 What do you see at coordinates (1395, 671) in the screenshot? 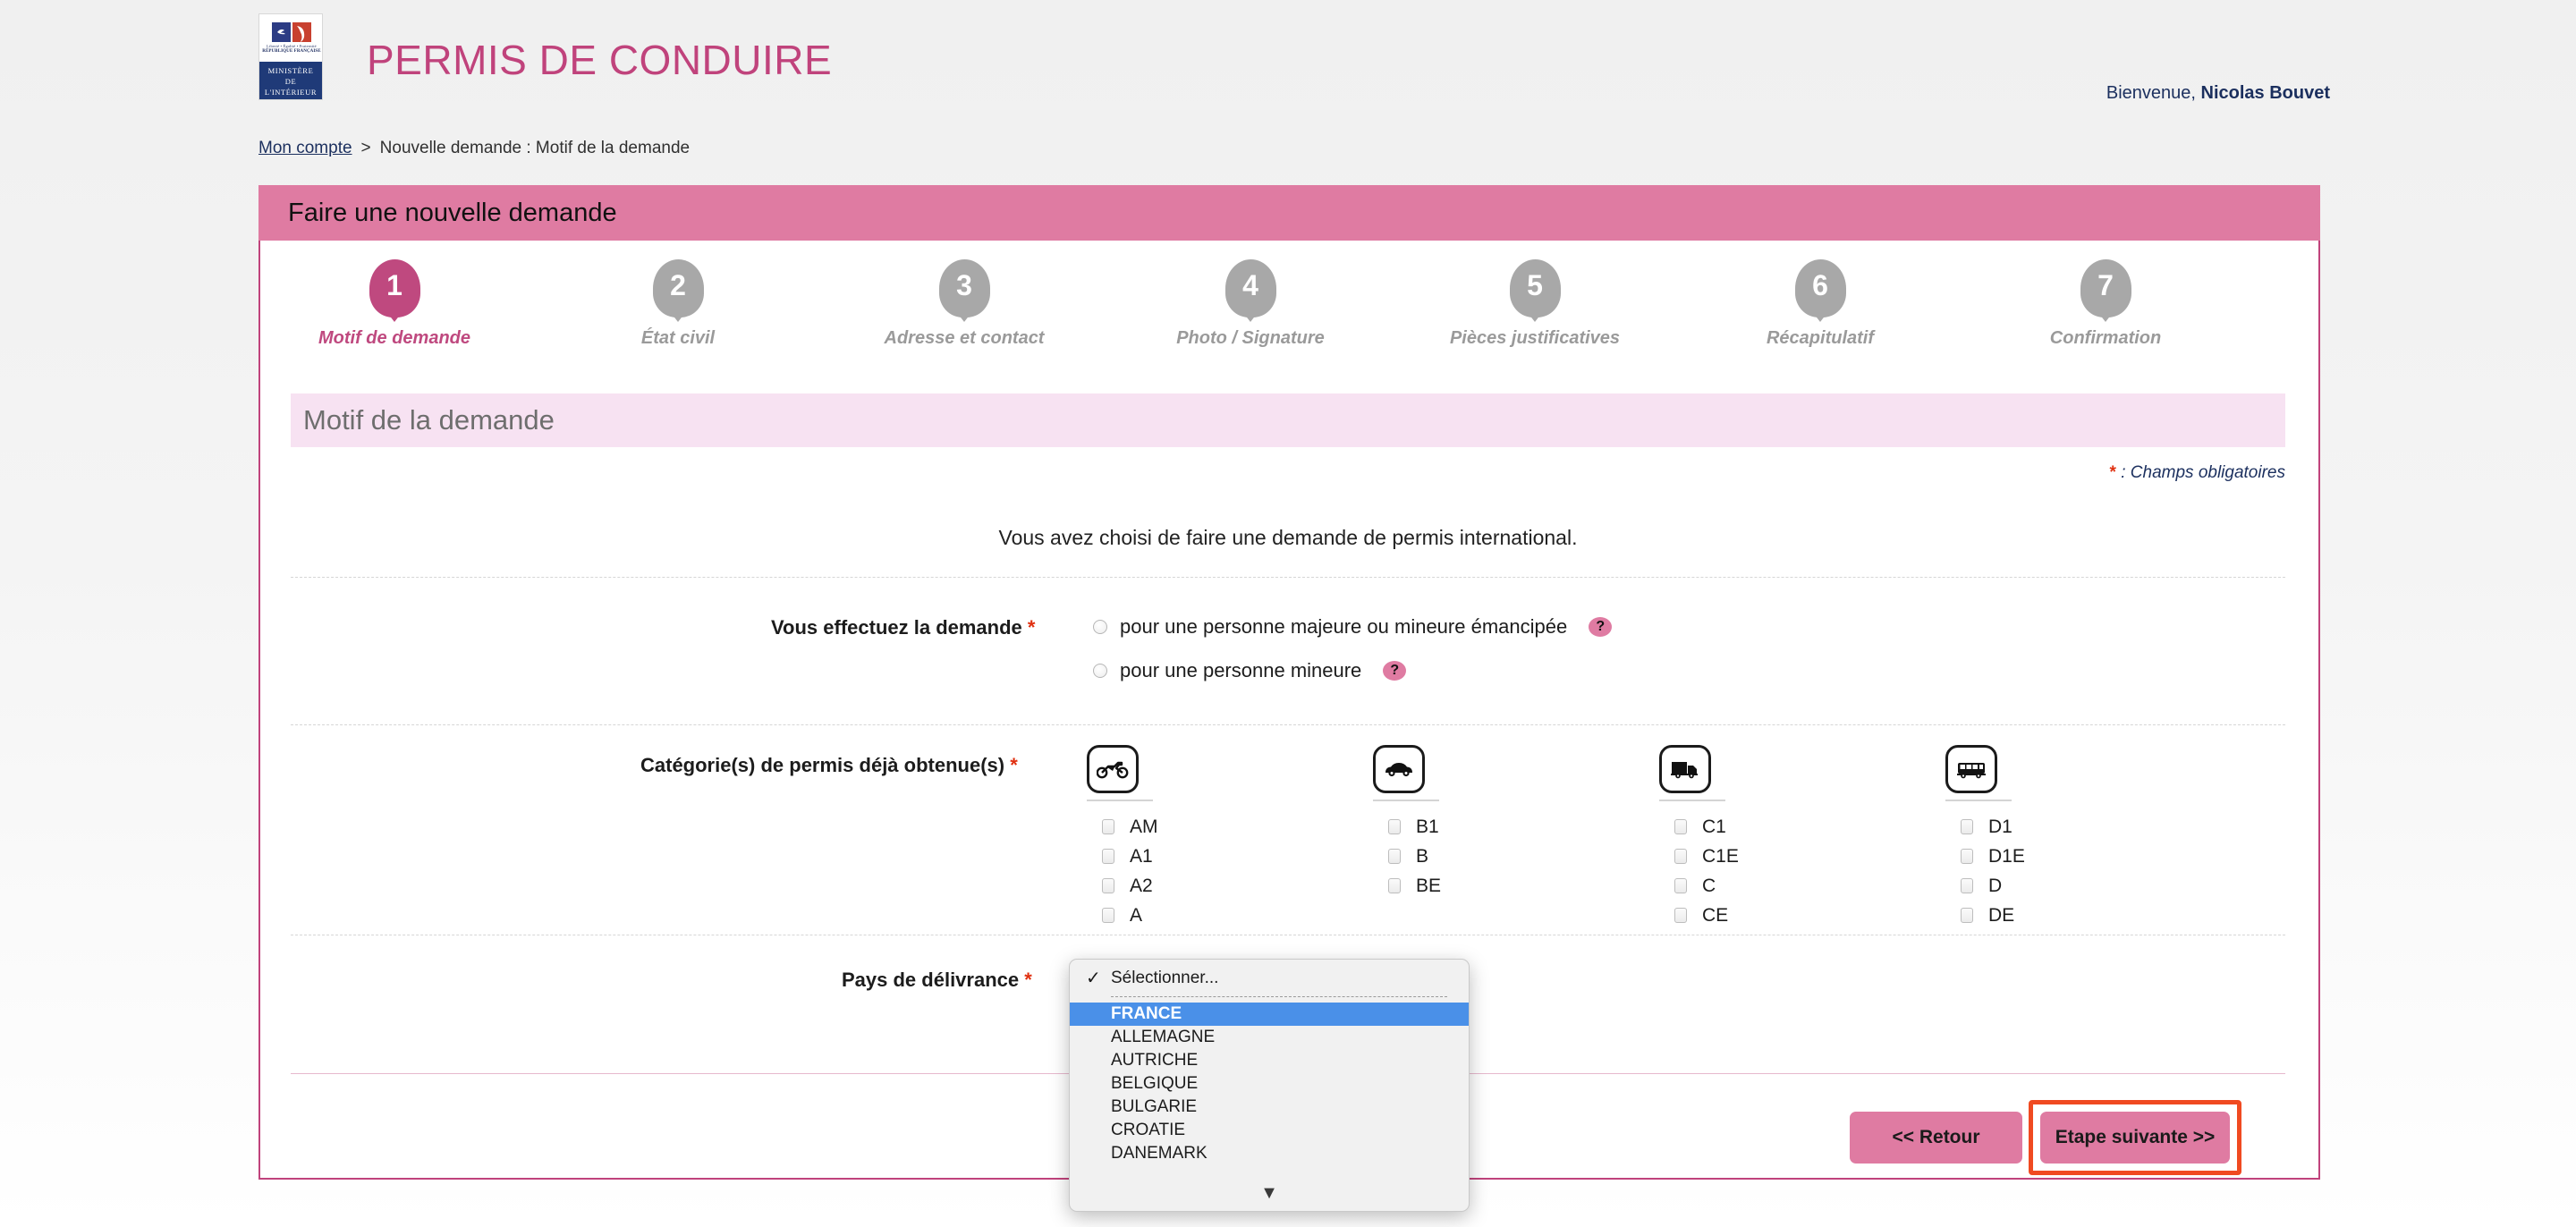
I see `help-icon-mineure: ?` at bounding box center [1395, 671].